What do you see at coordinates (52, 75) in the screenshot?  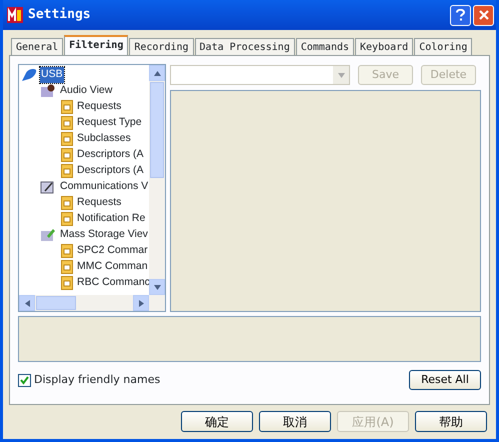 I see `tree-item: USB` at bounding box center [52, 75].